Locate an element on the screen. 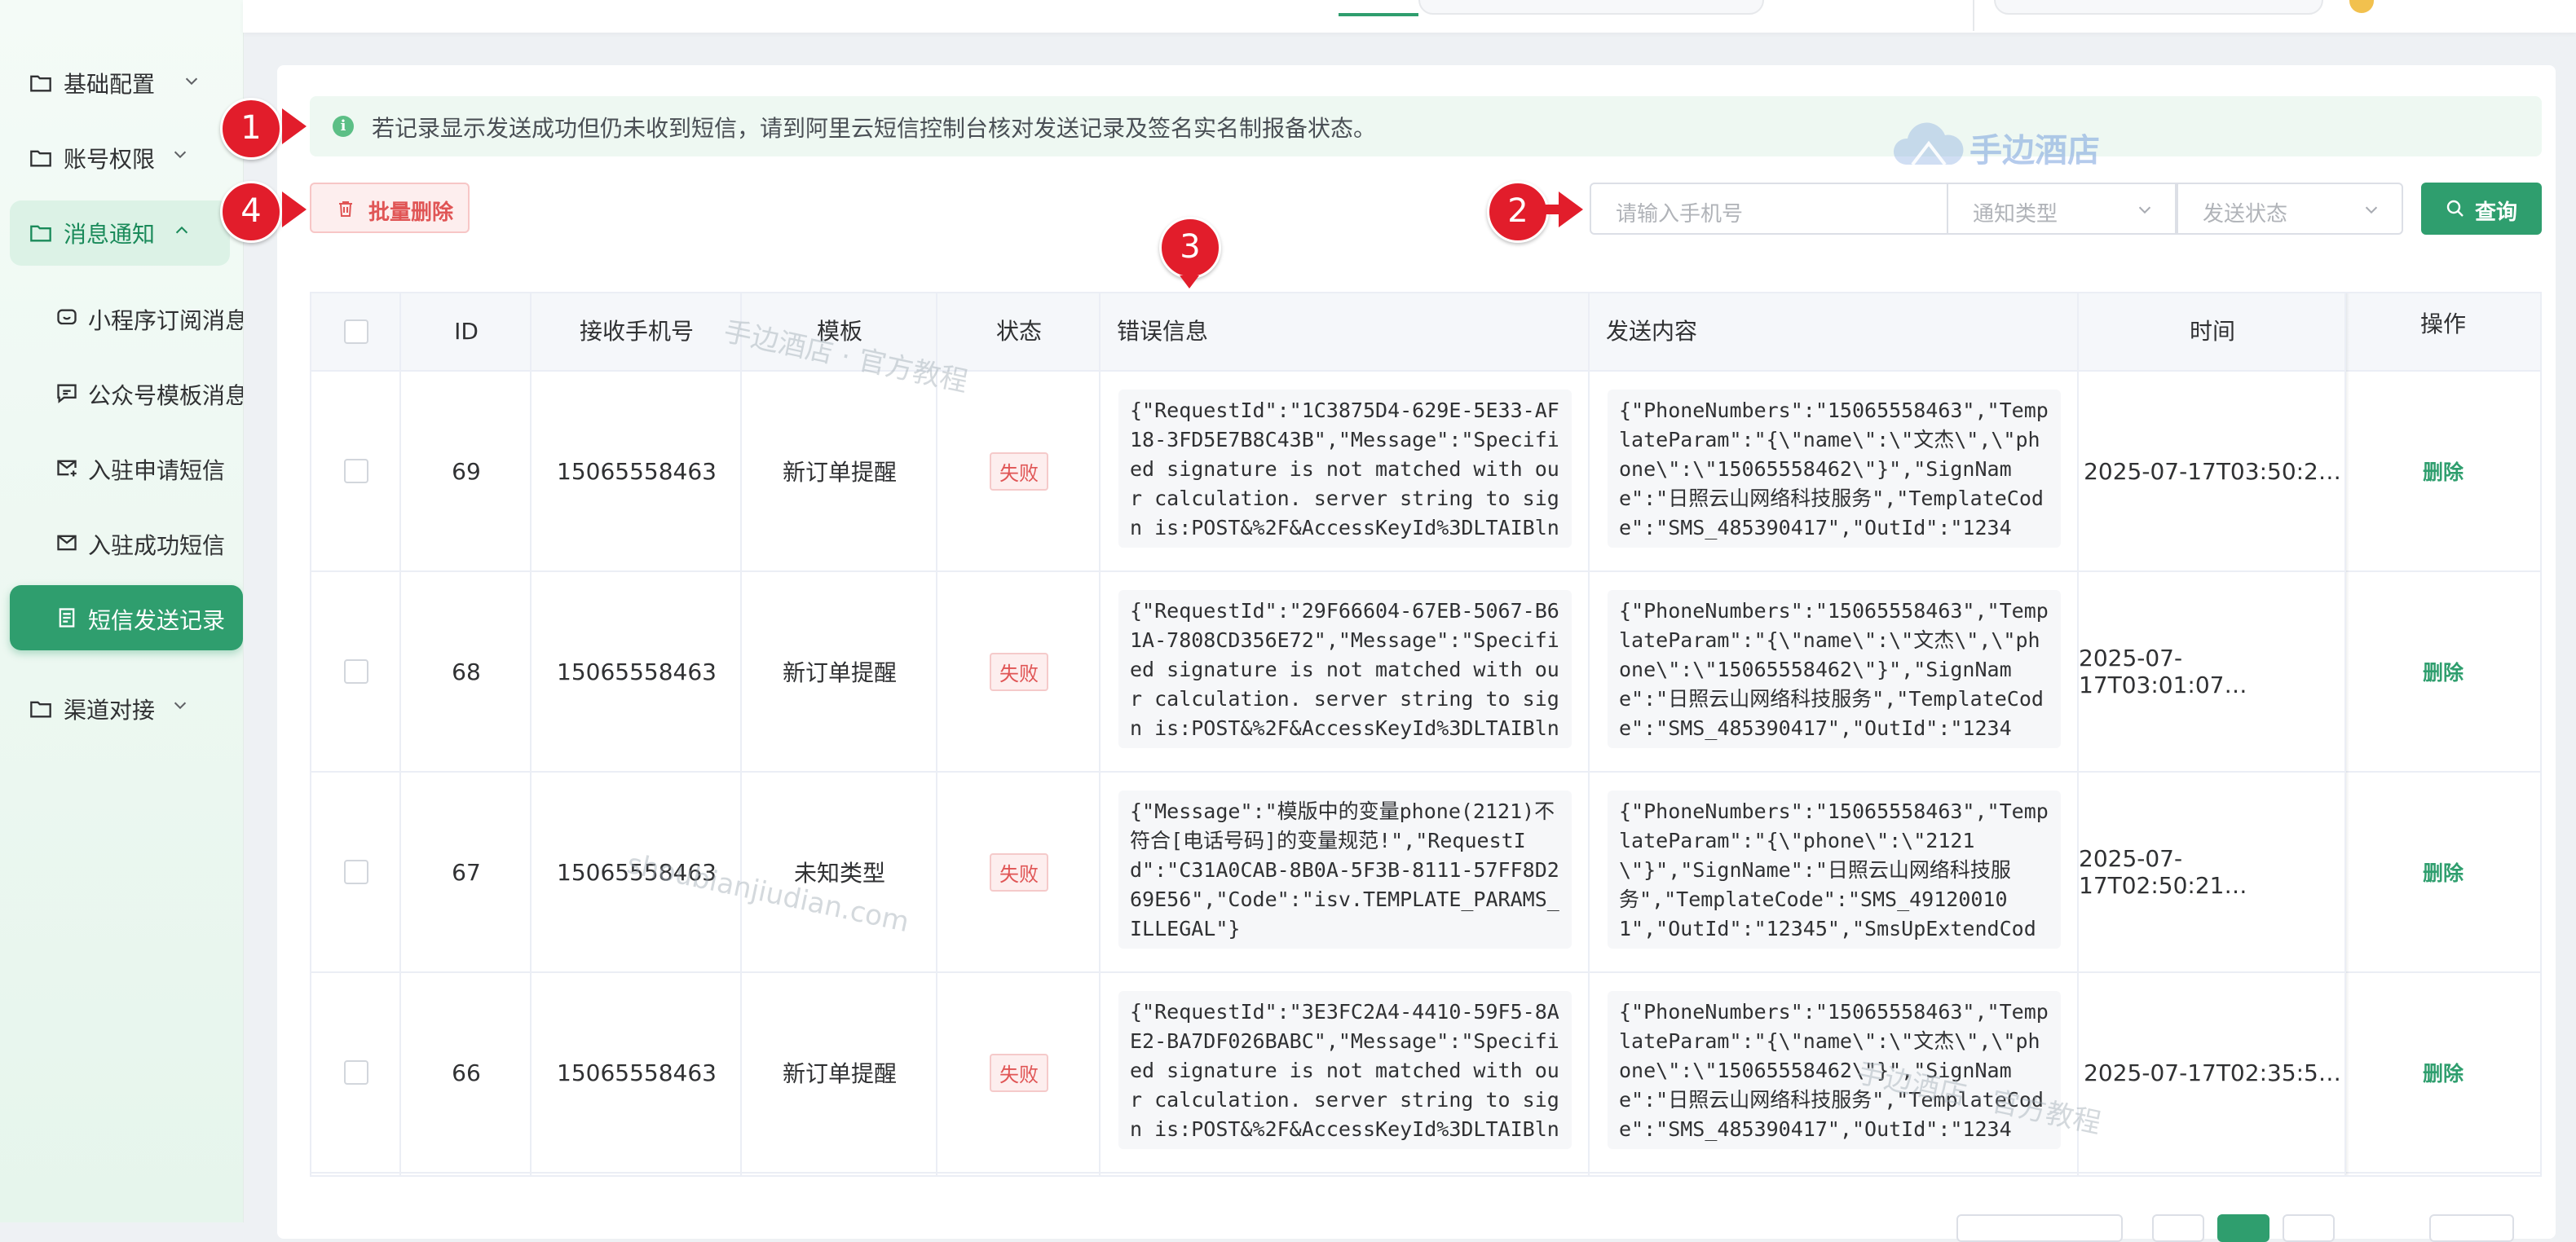  row-template: 未知类型 is located at coordinates (839, 873).